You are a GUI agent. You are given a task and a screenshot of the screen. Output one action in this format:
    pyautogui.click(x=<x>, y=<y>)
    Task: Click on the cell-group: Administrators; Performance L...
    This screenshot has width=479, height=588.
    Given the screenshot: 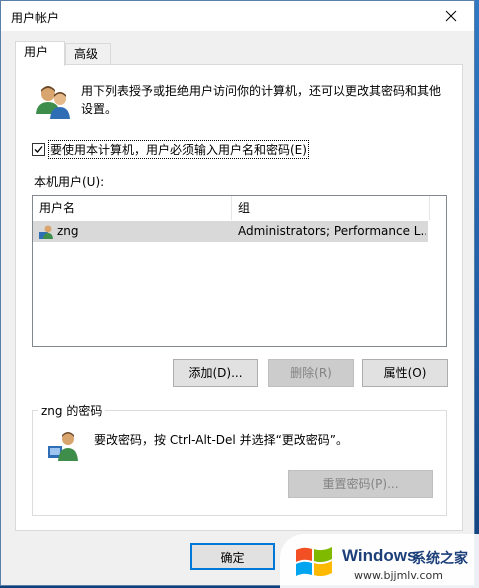 What is the action you would take?
    pyautogui.click(x=332, y=231)
    